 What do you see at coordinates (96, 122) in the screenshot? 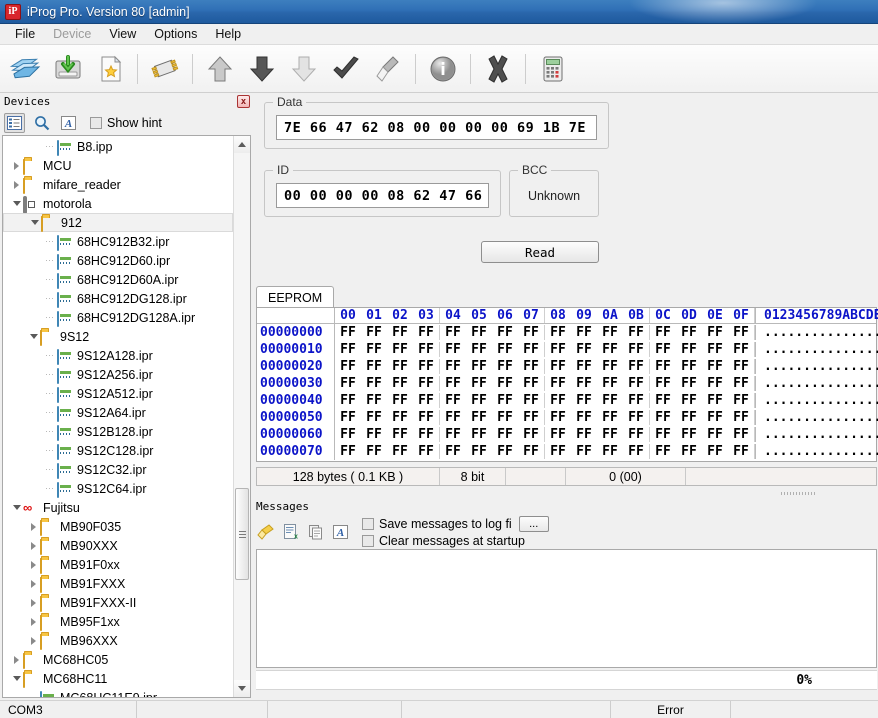
I see `show-hint-checkbox-box` at bounding box center [96, 122].